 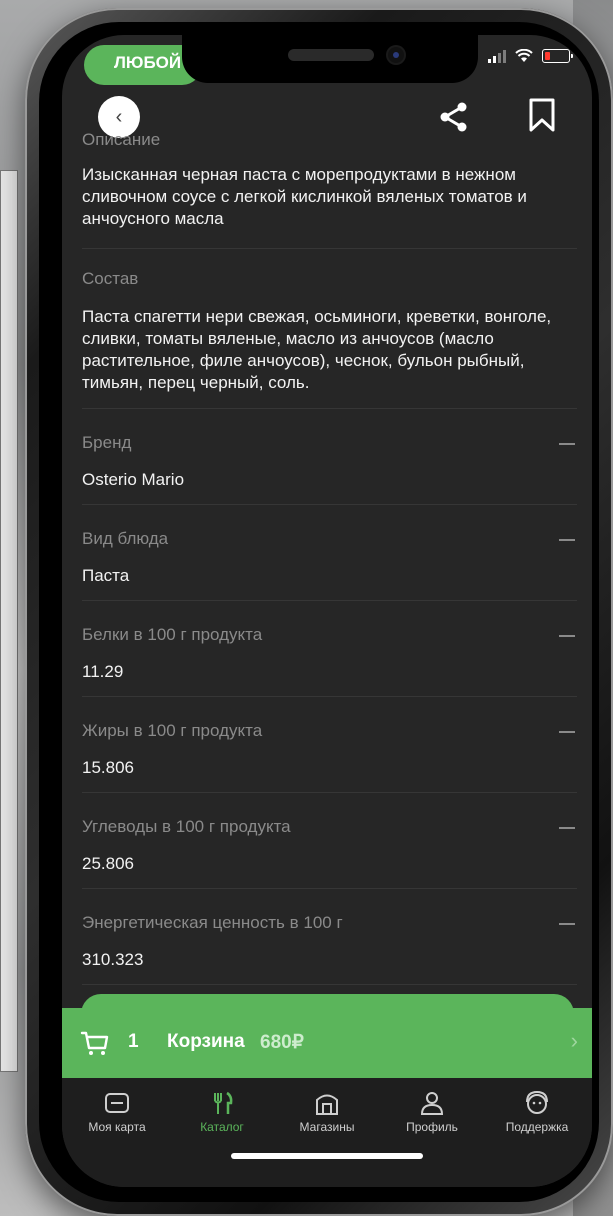 What do you see at coordinates (327, 1127) in the screenshot?
I see `tab-label: Магазины` at bounding box center [327, 1127].